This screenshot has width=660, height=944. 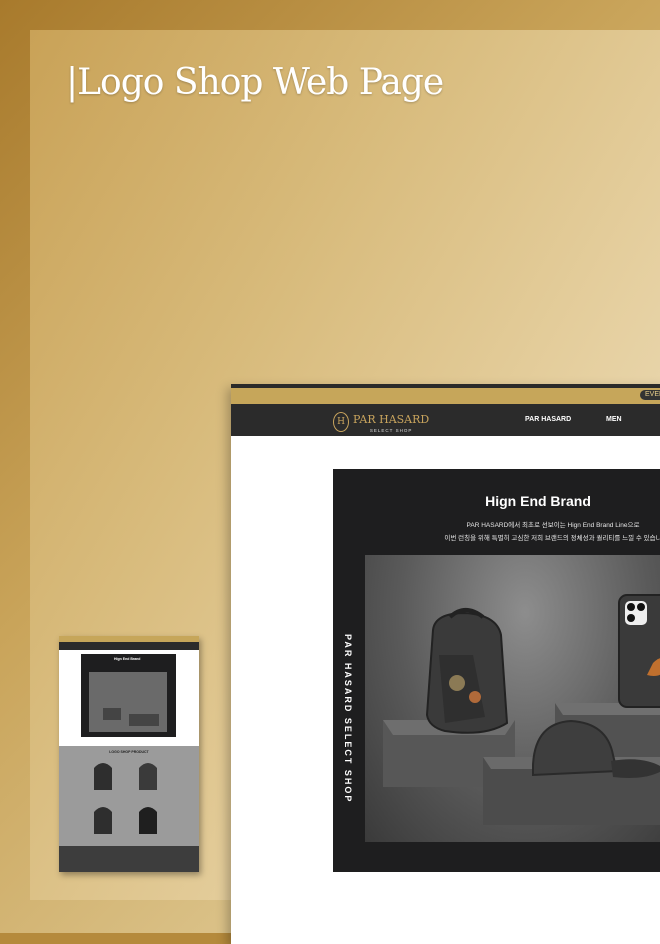 I want to click on hero-product-photo, so click(x=512, y=698).